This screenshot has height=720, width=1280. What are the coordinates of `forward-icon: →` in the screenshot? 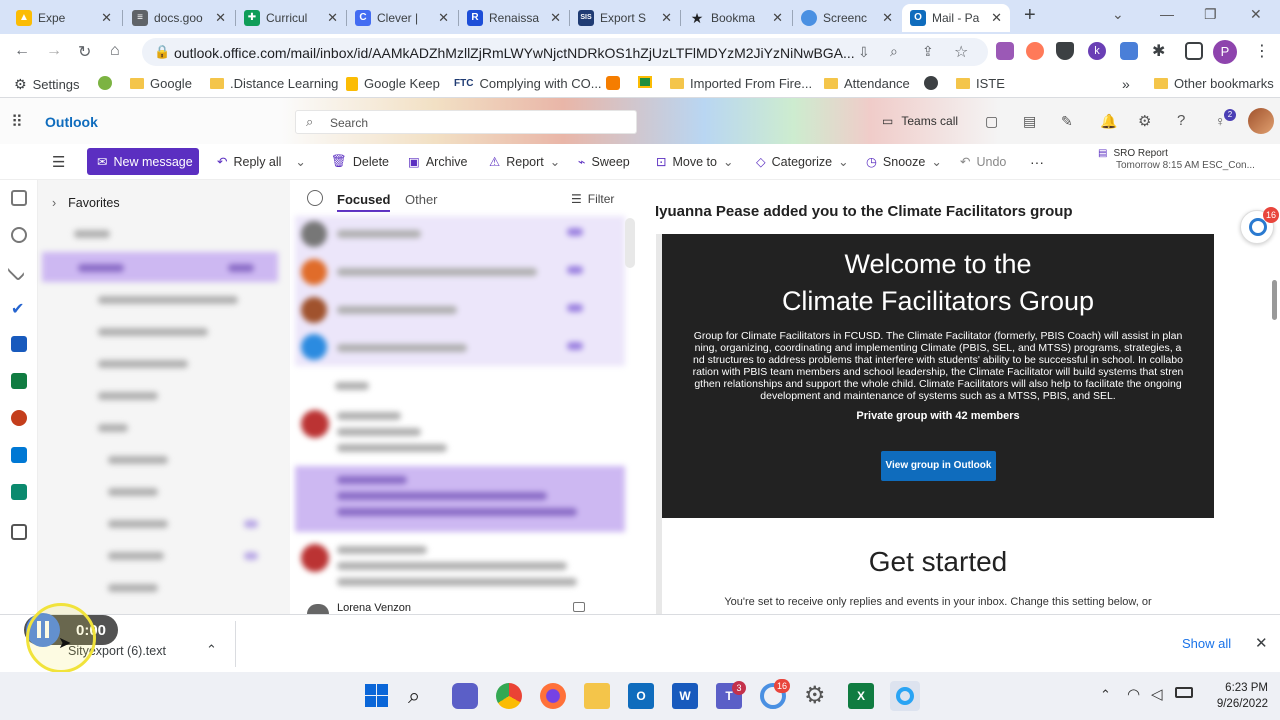 It's located at (54, 51).